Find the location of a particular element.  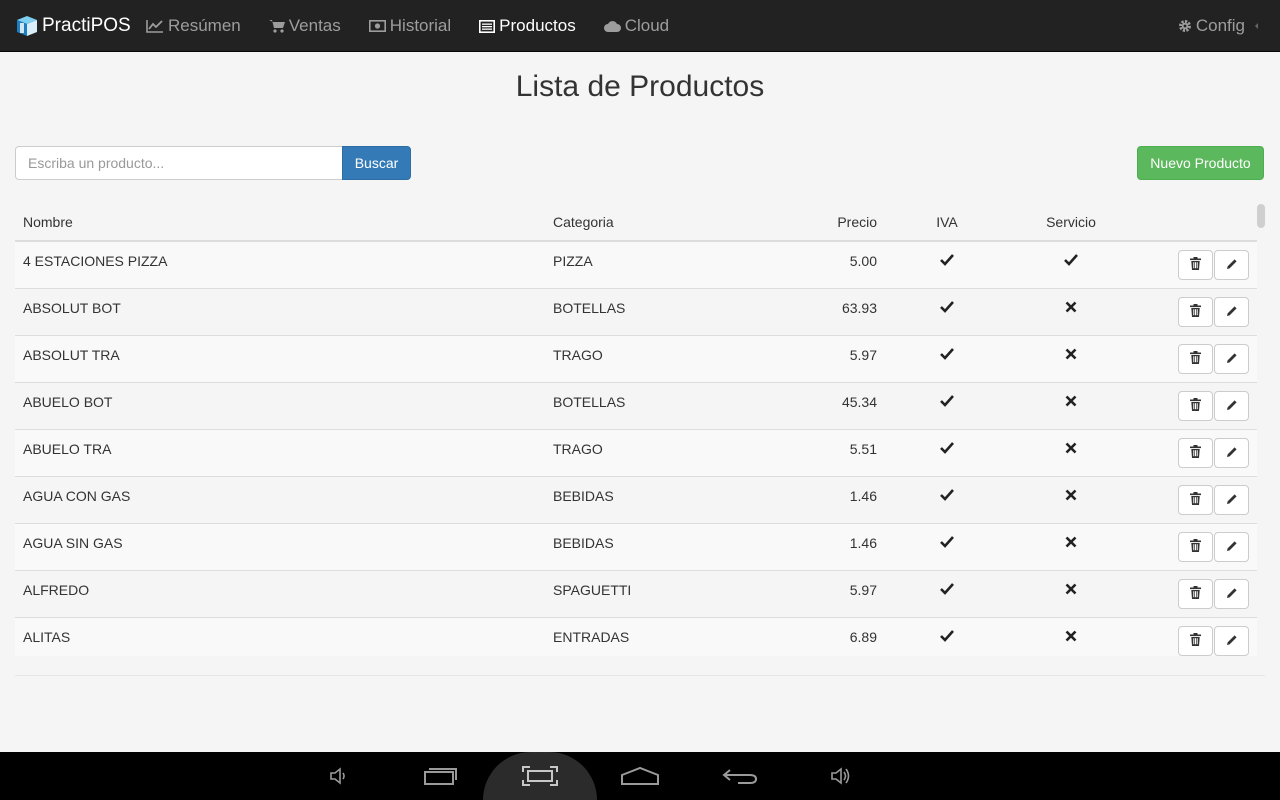

home-button is located at coordinates (640, 776).